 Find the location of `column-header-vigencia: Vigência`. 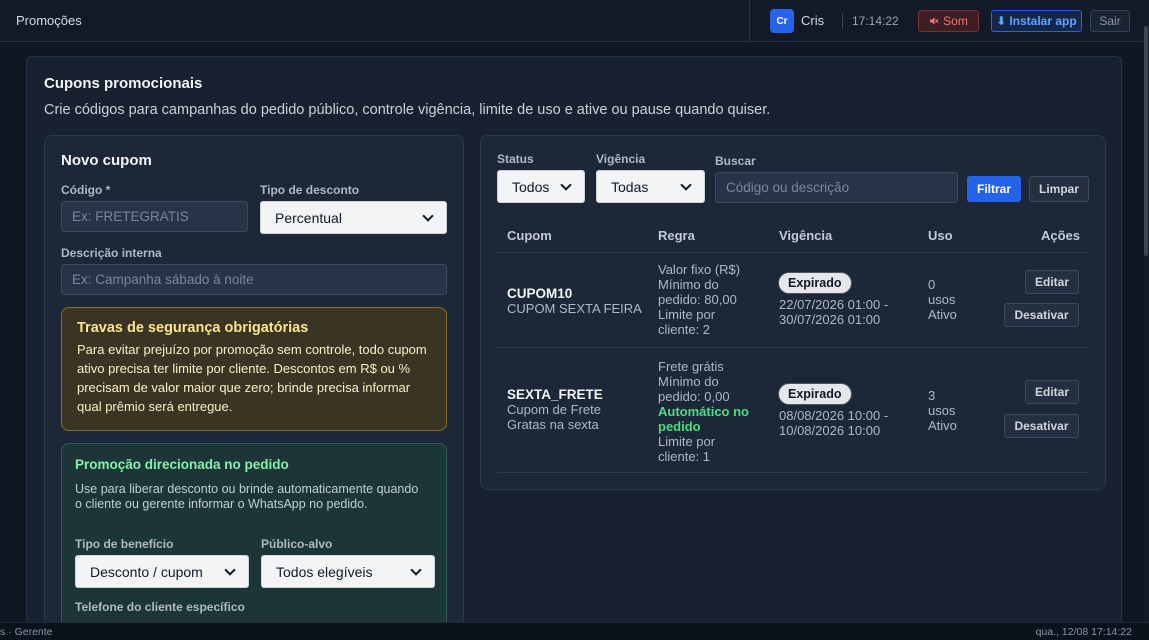

column-header-vigencia: Vigência is located at coordinates (806, 235).